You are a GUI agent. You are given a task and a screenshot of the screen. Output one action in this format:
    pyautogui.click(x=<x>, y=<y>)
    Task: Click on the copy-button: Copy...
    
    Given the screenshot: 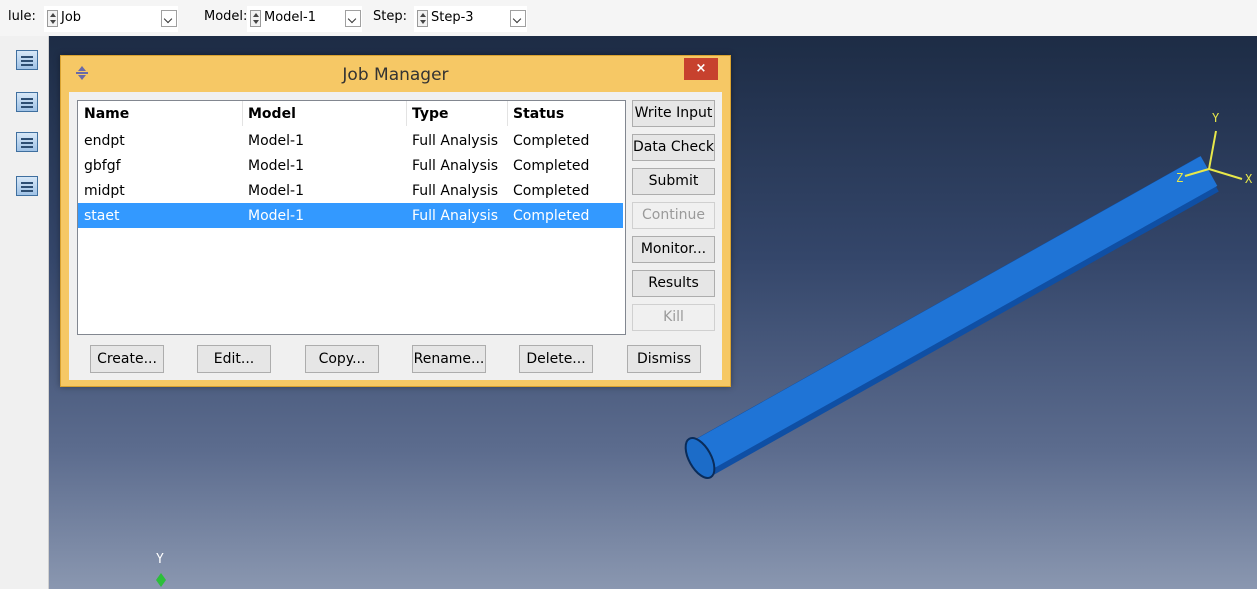 What is the action you would take?
    pyautogui.click(x=342, y=359)
    